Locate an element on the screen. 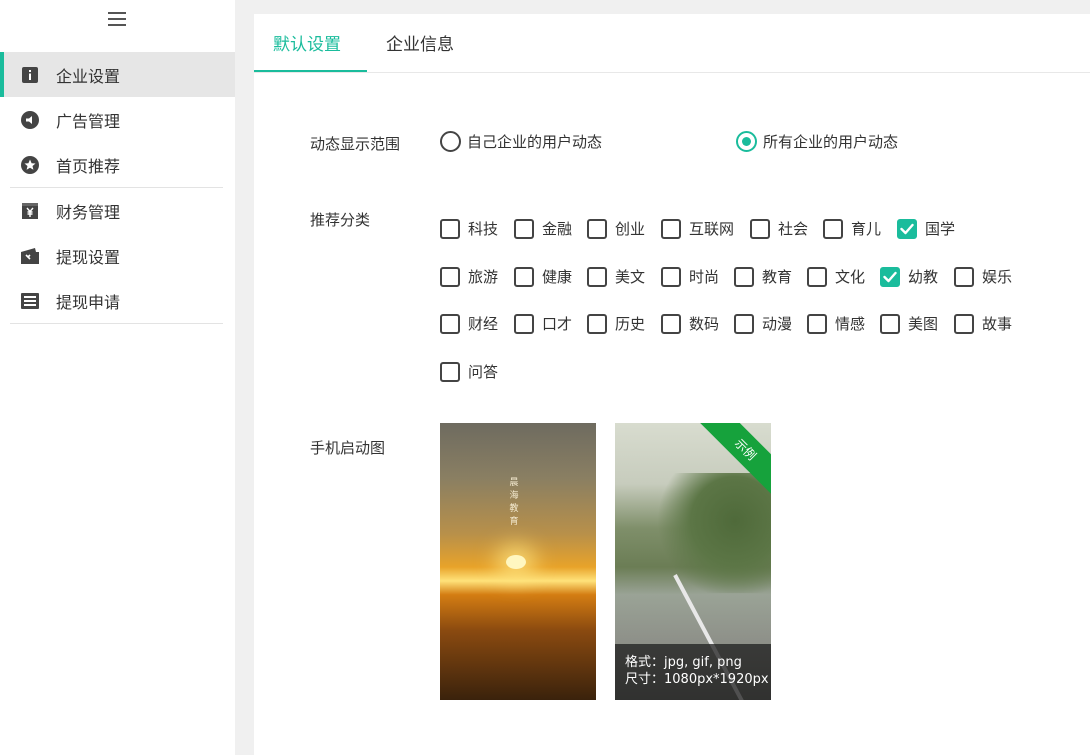 Image resolution: width=1090 pixels, height=755 pixels. category-checkbox: 时尚 is located at coordinates (690, 276).